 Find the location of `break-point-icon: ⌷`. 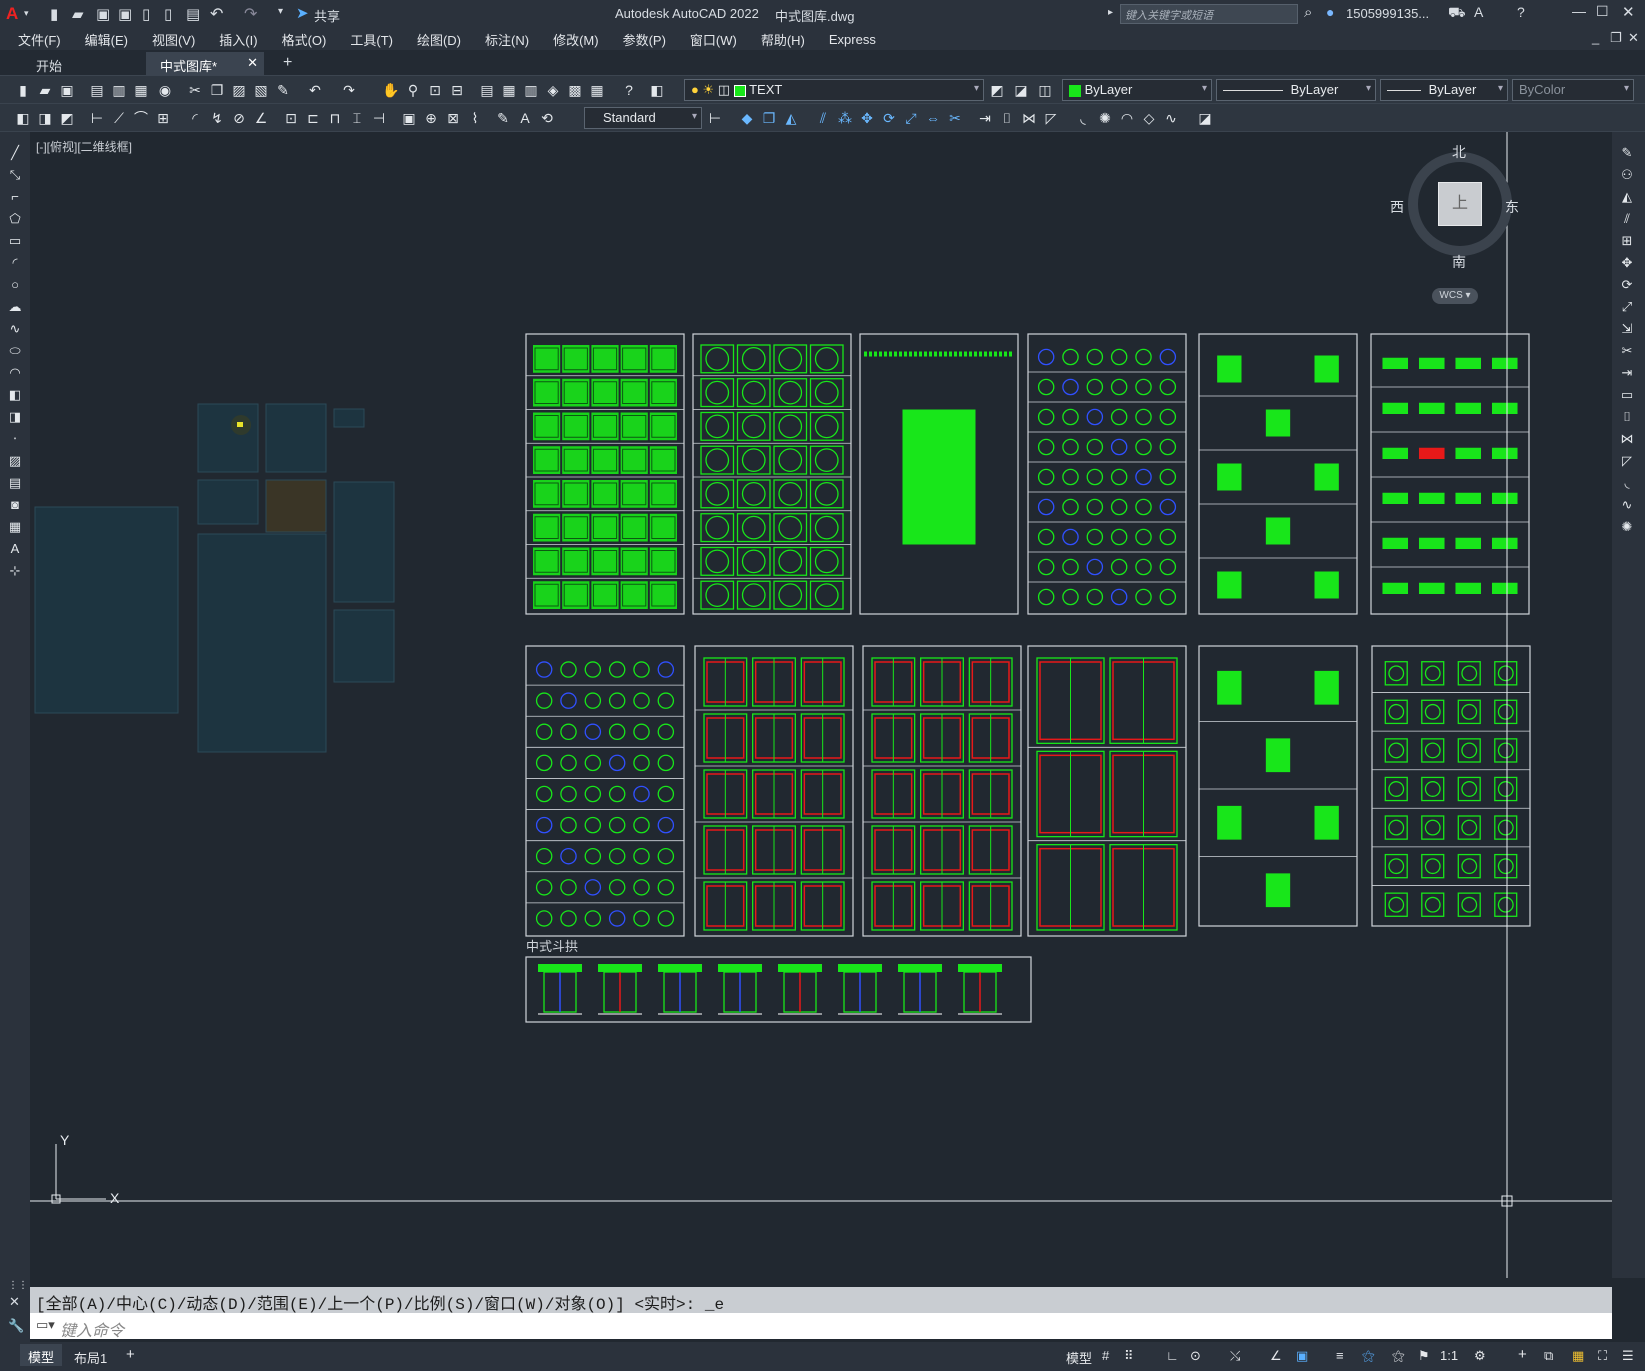

break-point-icon: ⌷ is located at coordinates (1627, 417).